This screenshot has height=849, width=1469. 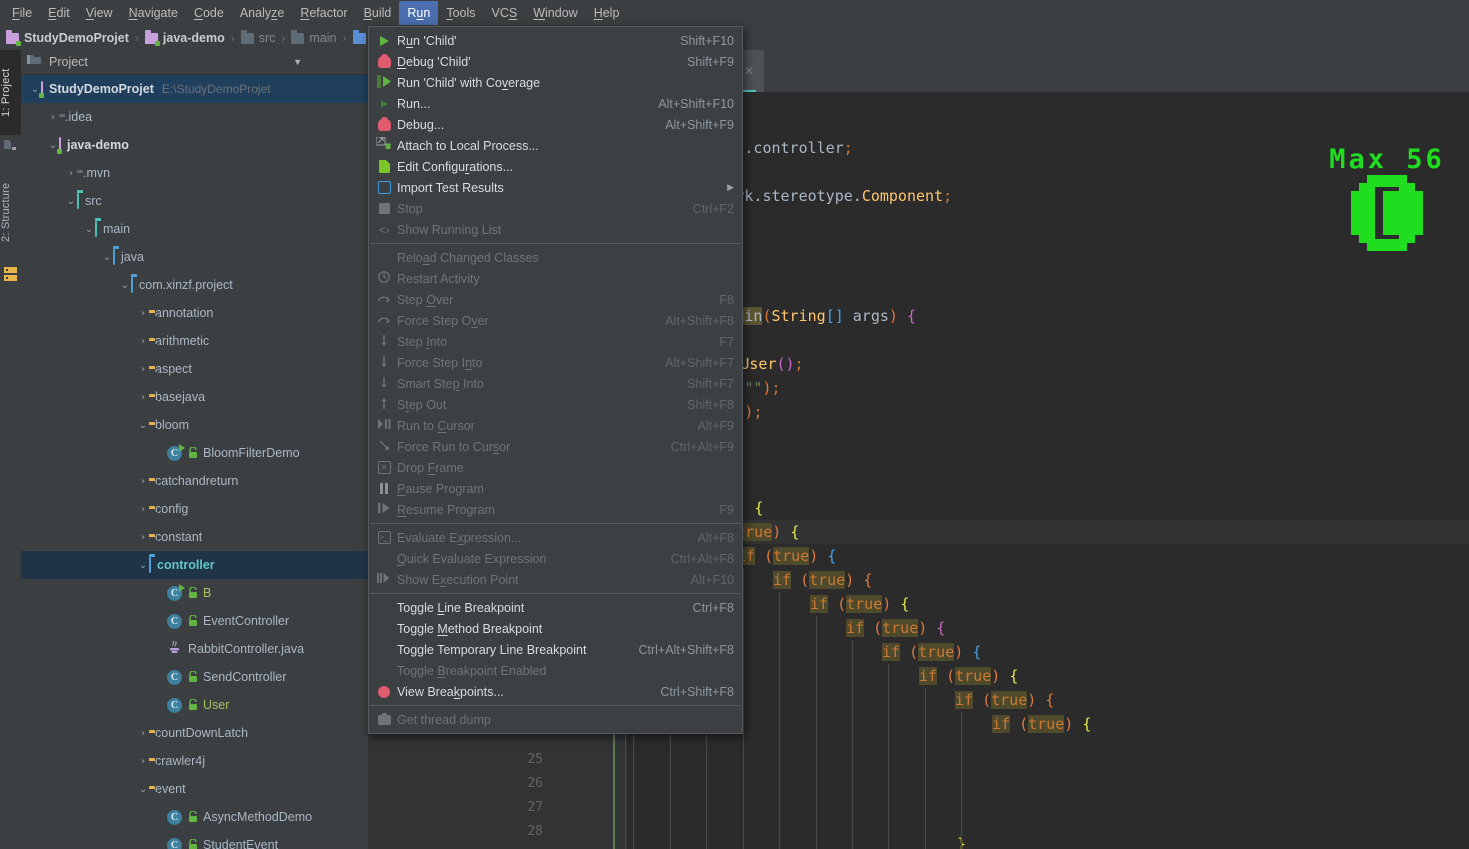 I want to click on tree-item--mvn: › .mvn, so click(x=194, y=173).